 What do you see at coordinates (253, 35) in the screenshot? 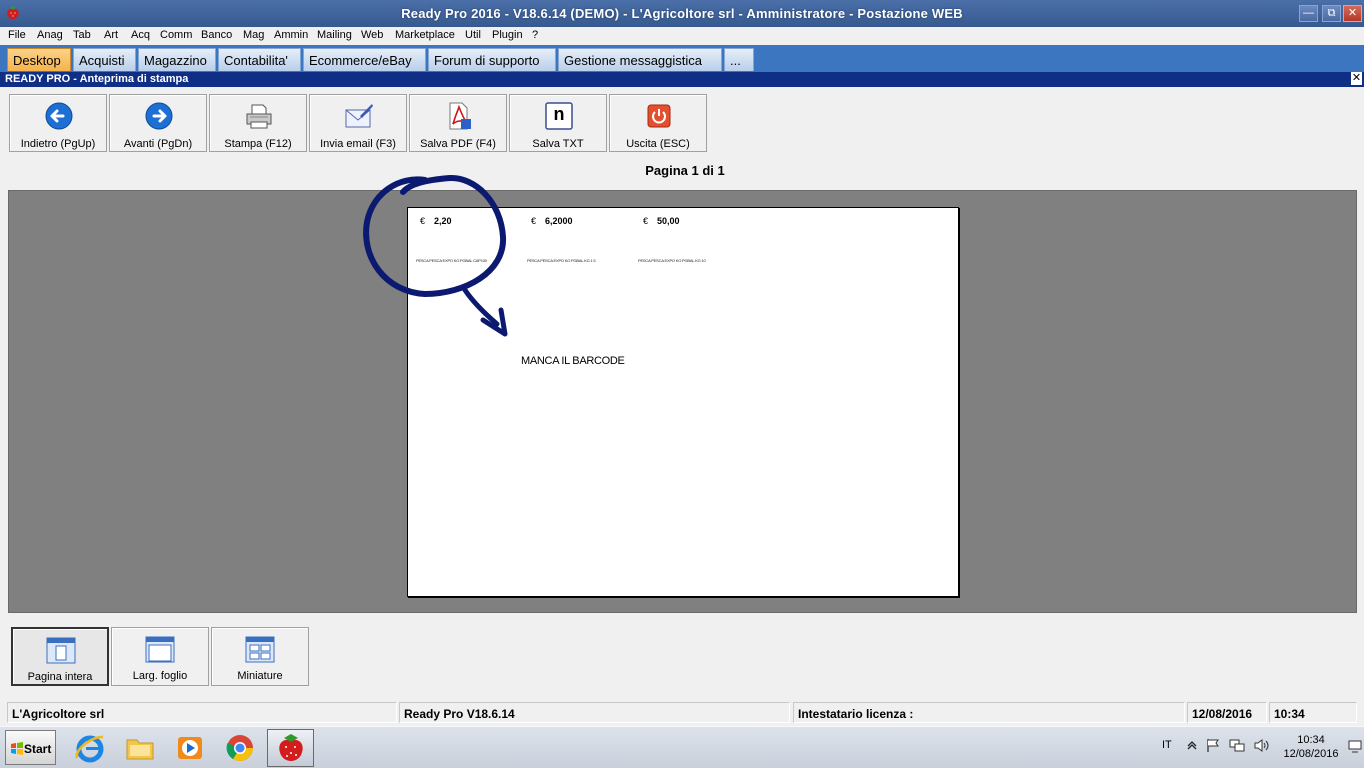
I see `menu-mag: Mag` at bounding box center [253, 35].